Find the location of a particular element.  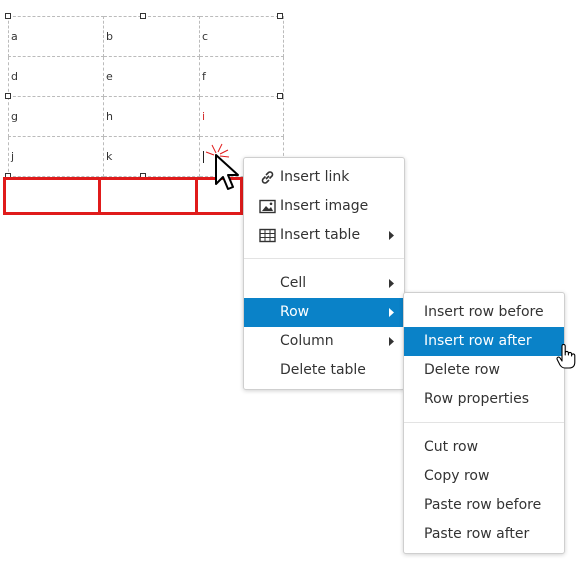

table-cell: d is located at coordinates (56, 76).